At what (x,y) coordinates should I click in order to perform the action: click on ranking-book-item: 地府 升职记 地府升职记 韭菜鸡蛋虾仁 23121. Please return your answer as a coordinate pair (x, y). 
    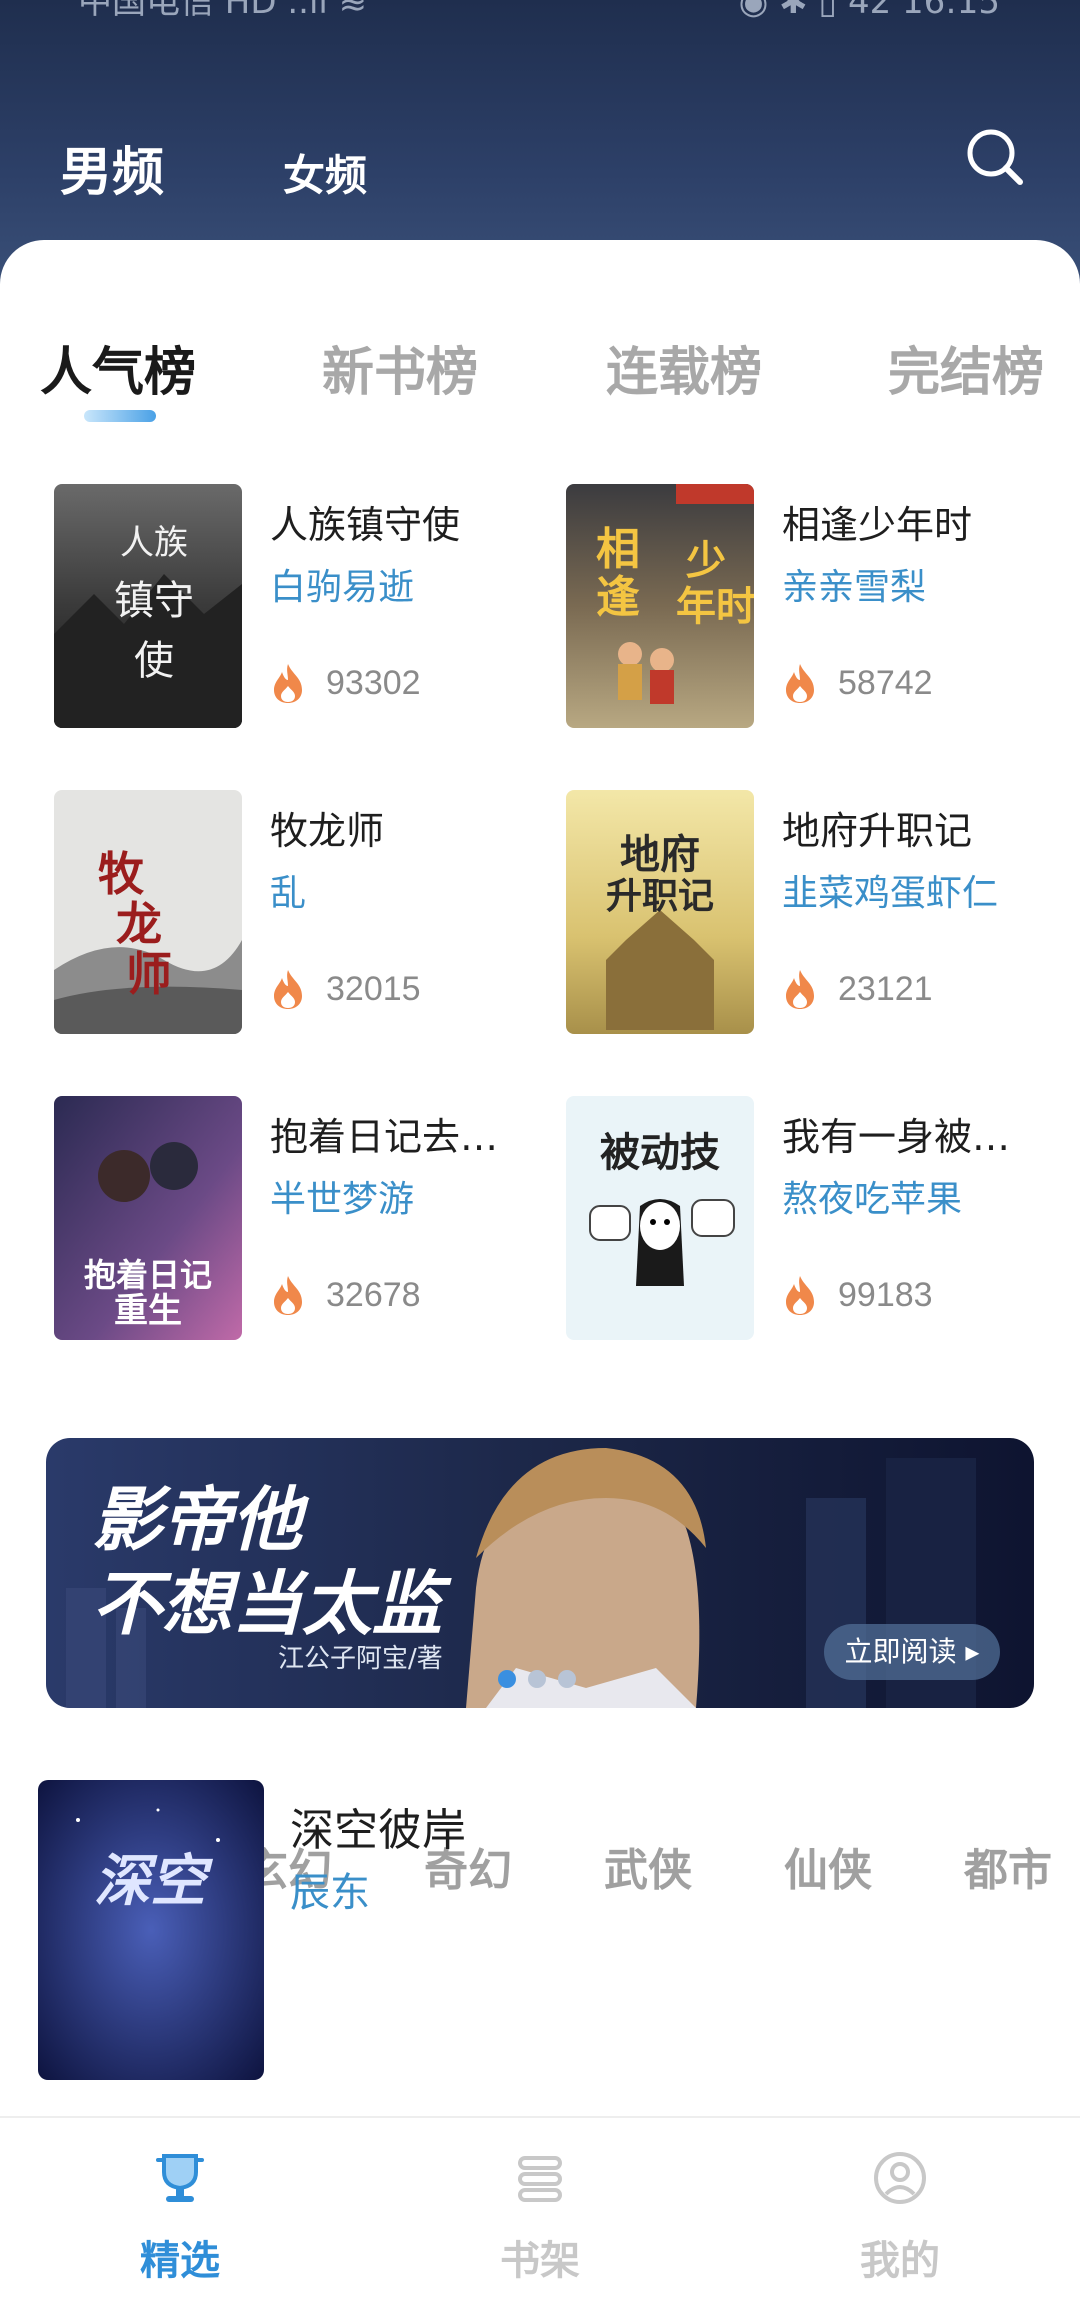
    Looking at the image, I should click on (806, 915).